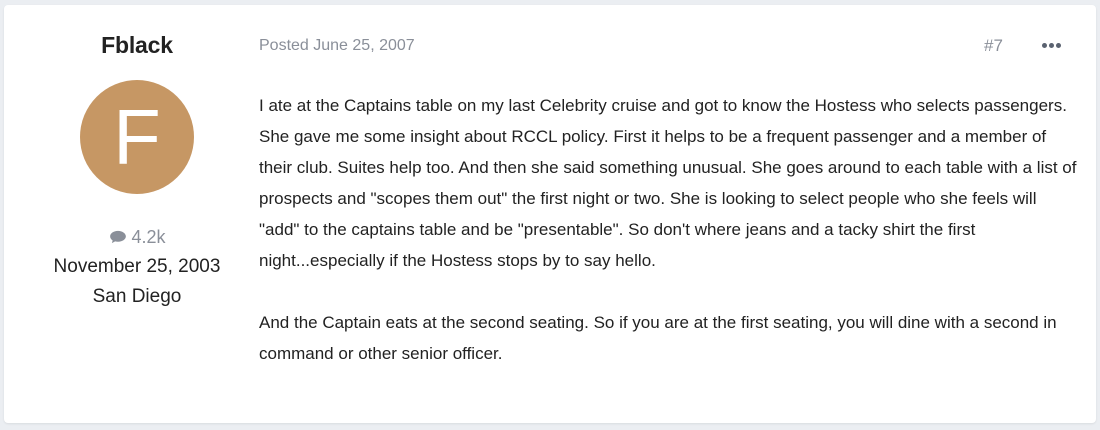 The height and width of the screenshot is (430, 1100). I want to click on avatar: F, so click(137, 137).